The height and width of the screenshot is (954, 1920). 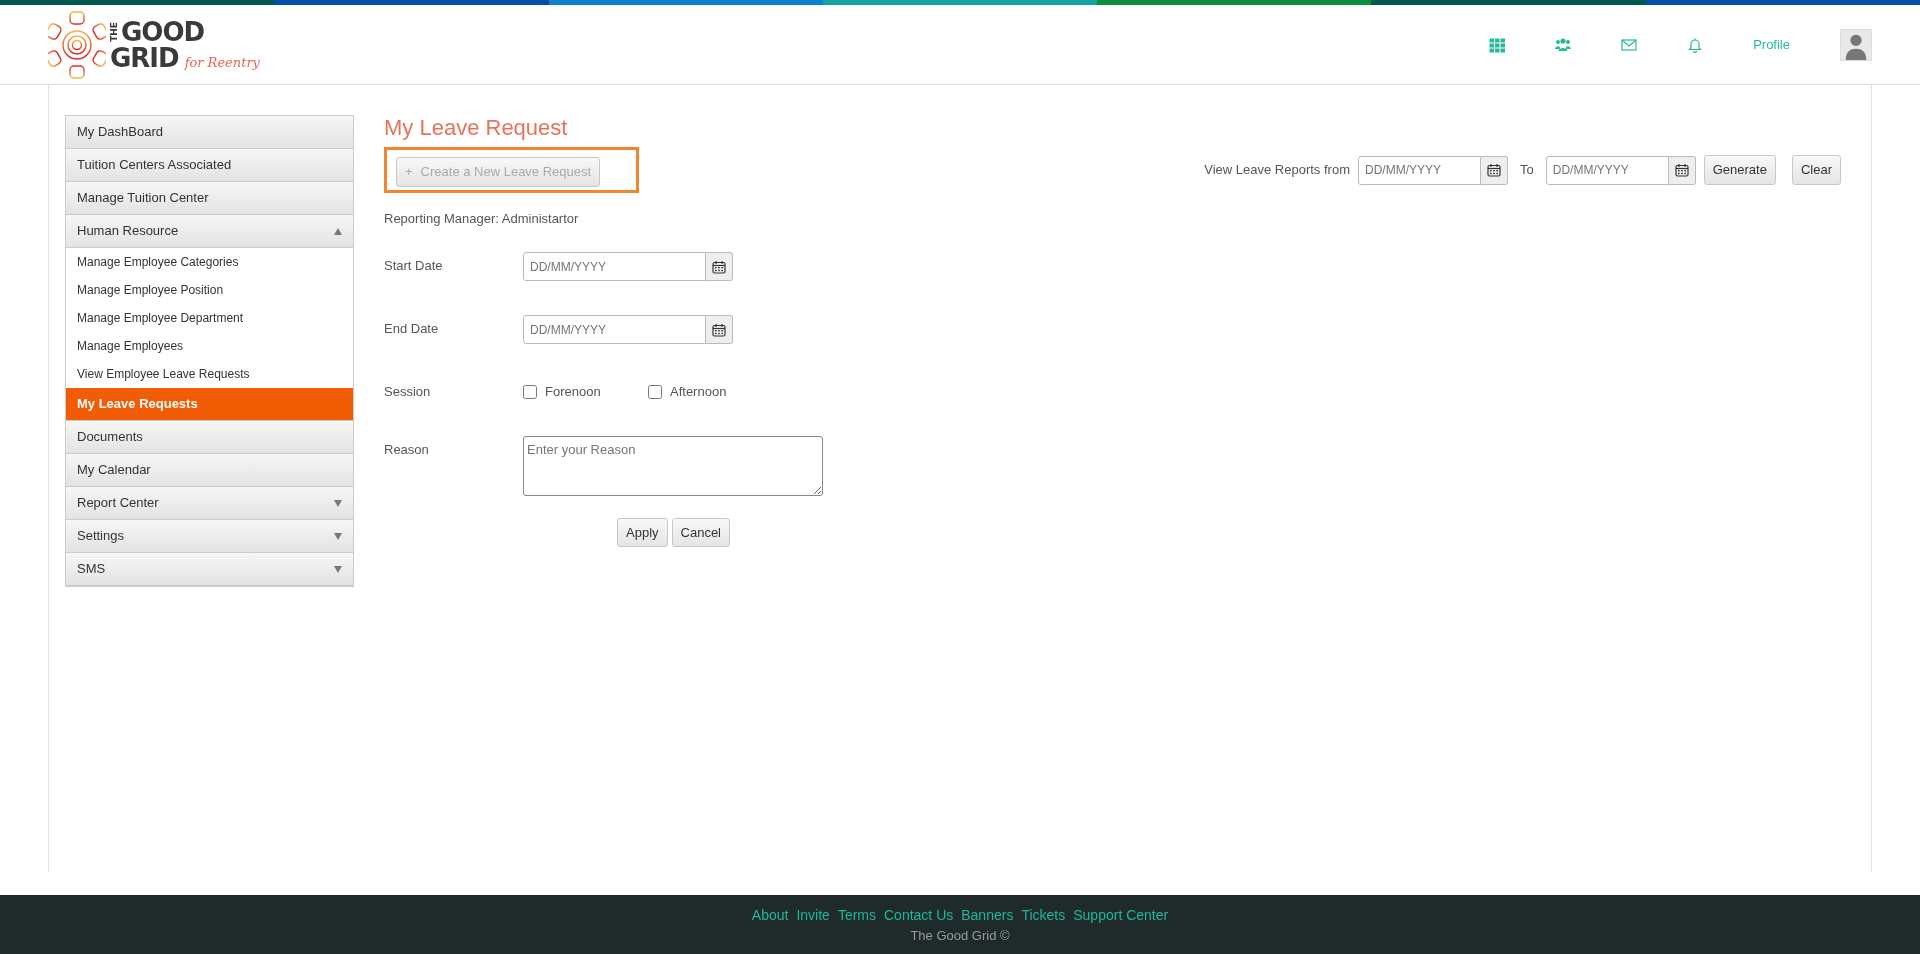 What do you see at coordinates (209, 503) in the screenshot?
I see `sidebar-item: Report Center` at bounding box center [209, 503].